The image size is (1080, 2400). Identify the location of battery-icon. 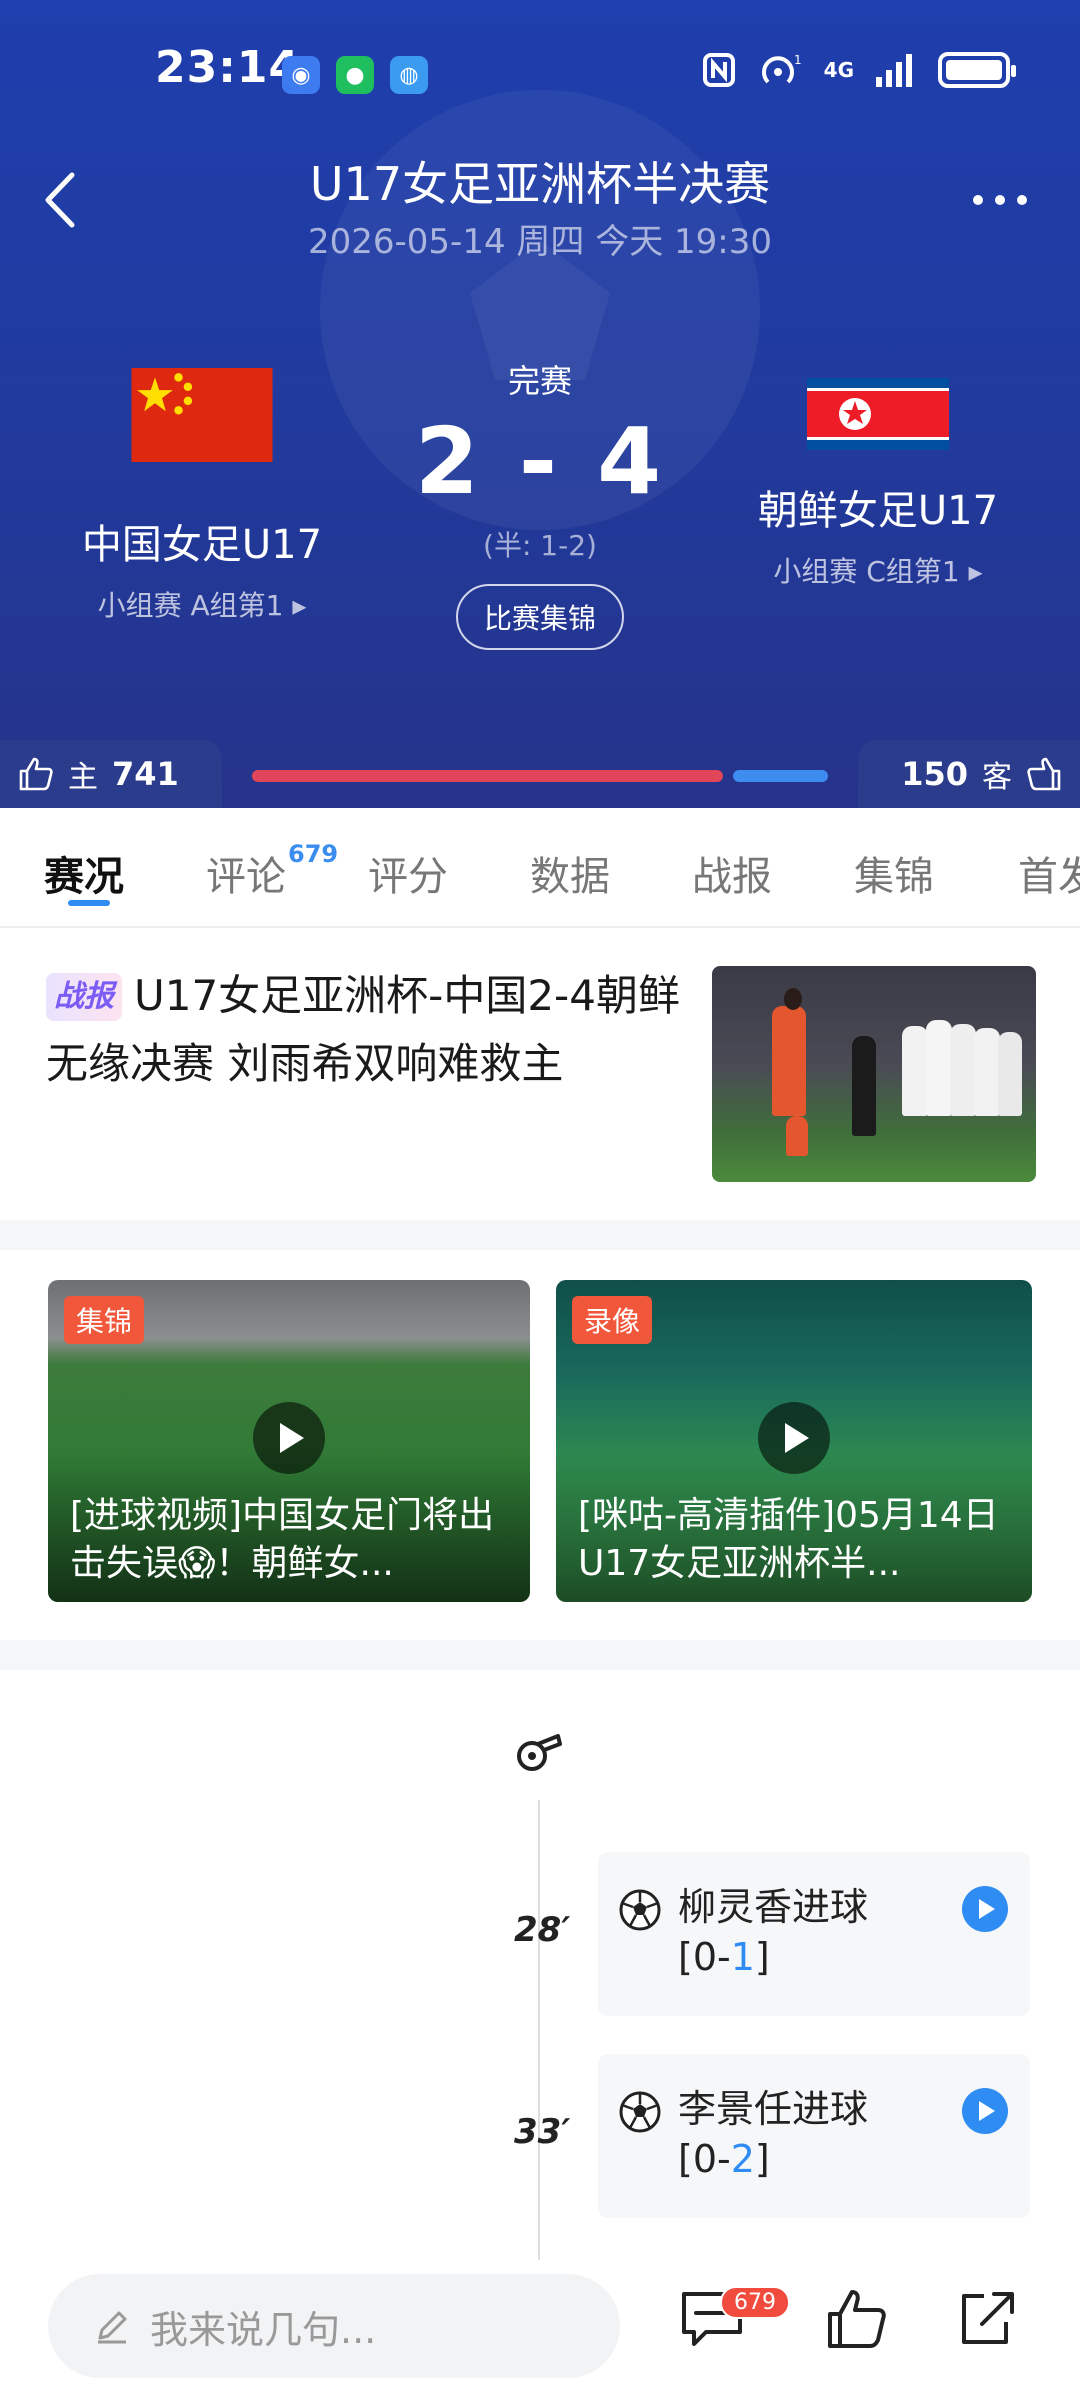
(977, 70).